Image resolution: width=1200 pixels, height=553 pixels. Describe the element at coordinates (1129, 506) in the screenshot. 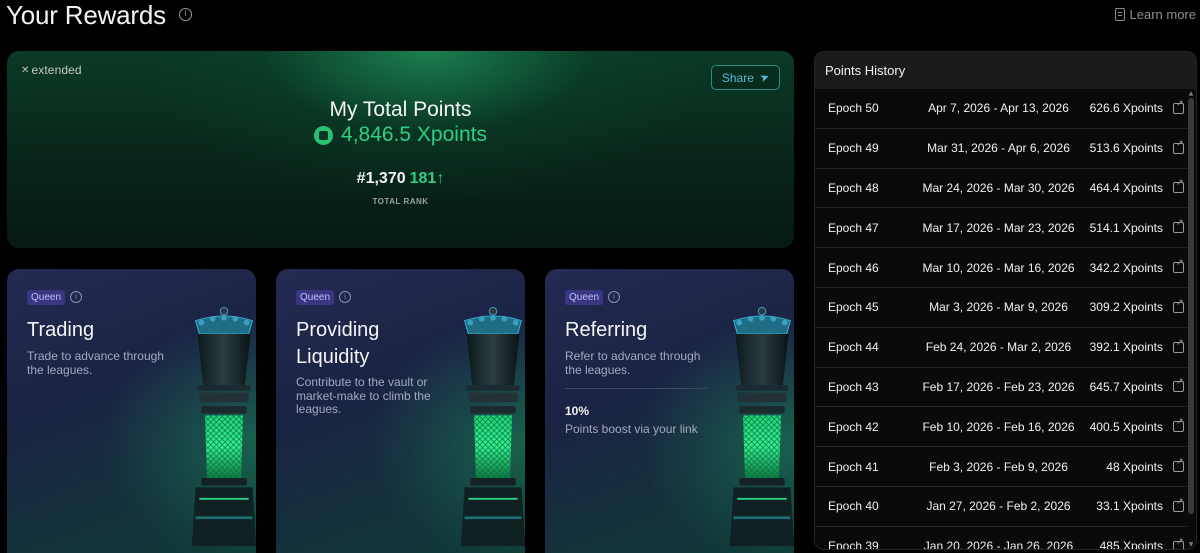

I see `epoch-points: 33.1 Xpoints` at that location.